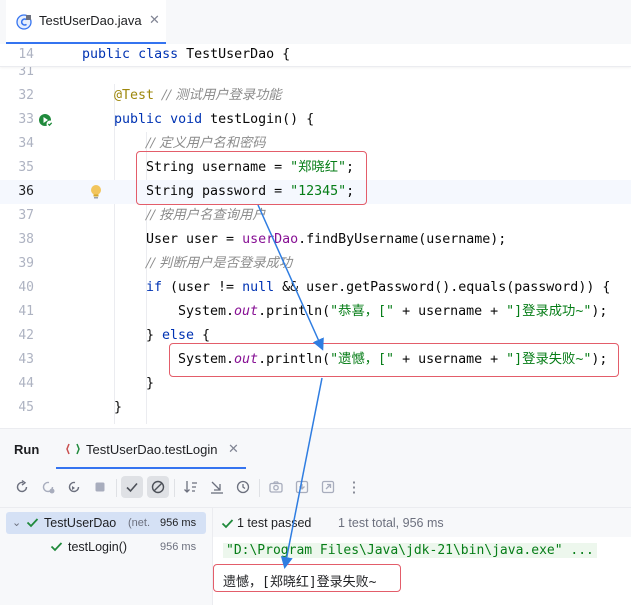 The height and width of the screenshot is (605, 631). I want to click on stop-button, so click(100, 487).